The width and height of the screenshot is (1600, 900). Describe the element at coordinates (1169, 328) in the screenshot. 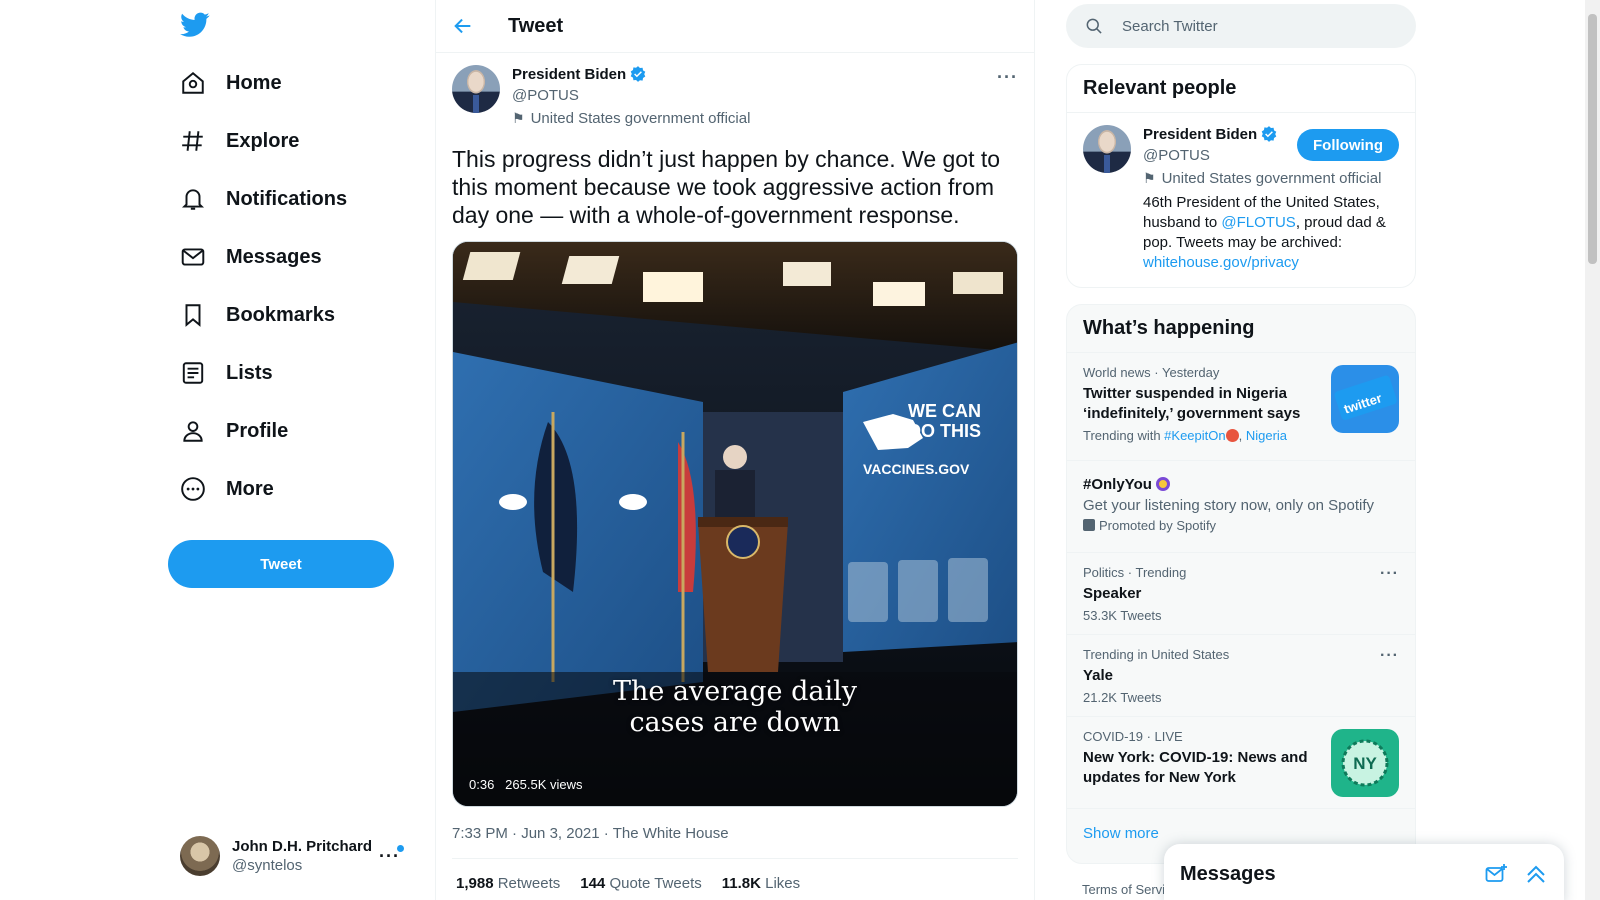

I see `whats-happening-title: What’s happening` at that location.